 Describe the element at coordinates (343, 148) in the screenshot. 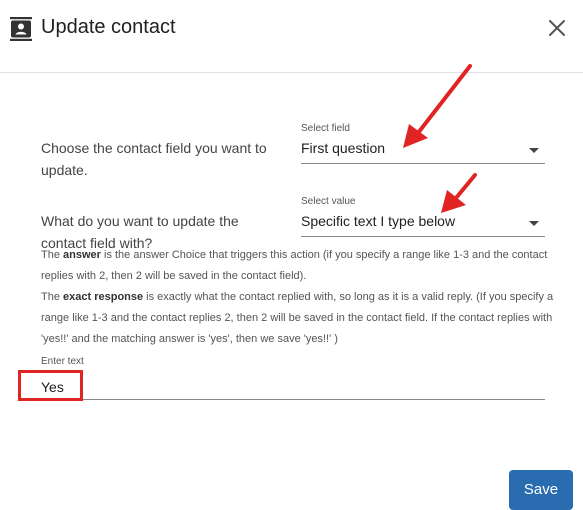

I see `select-field-value: First question` at that location.